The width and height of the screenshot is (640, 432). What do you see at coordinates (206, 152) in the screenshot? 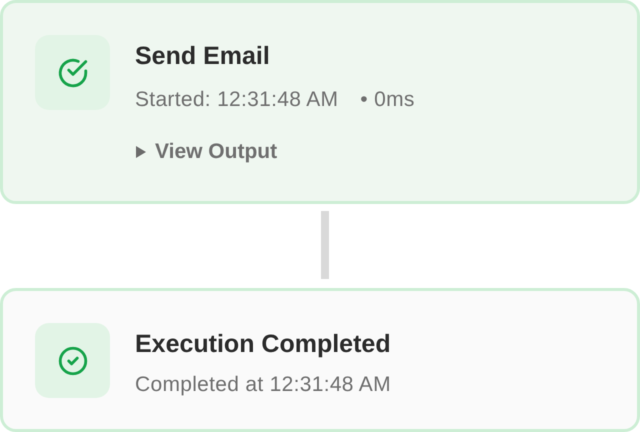
I see `view-output-toggle: View Output` at bounding box center [206, 152].